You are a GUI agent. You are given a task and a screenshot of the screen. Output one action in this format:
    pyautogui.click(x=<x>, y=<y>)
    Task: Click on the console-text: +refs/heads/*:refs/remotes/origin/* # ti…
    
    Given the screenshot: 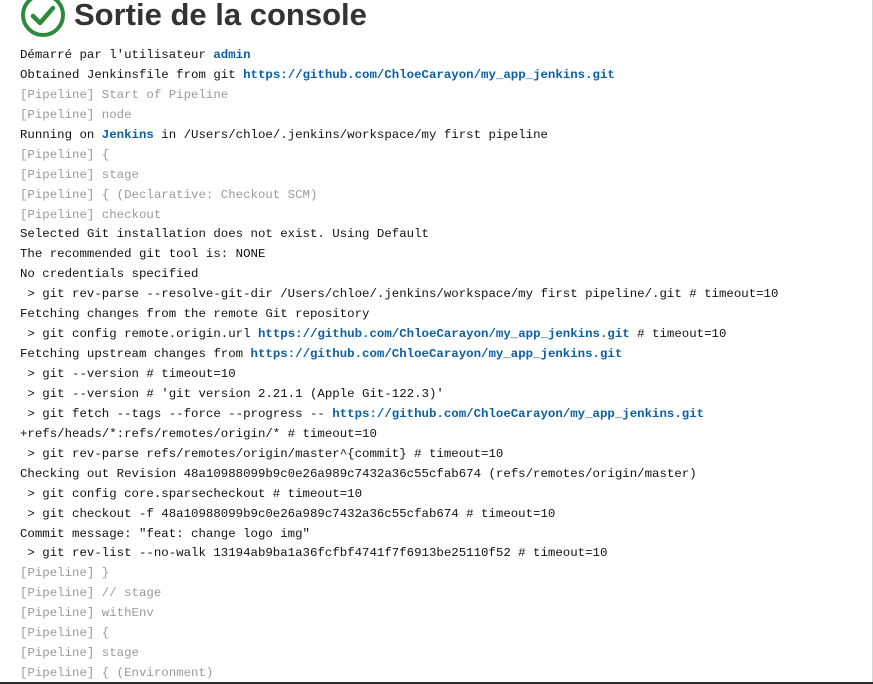 What is the action you would take?
    pyautogui.click(x=198, y=433)
    